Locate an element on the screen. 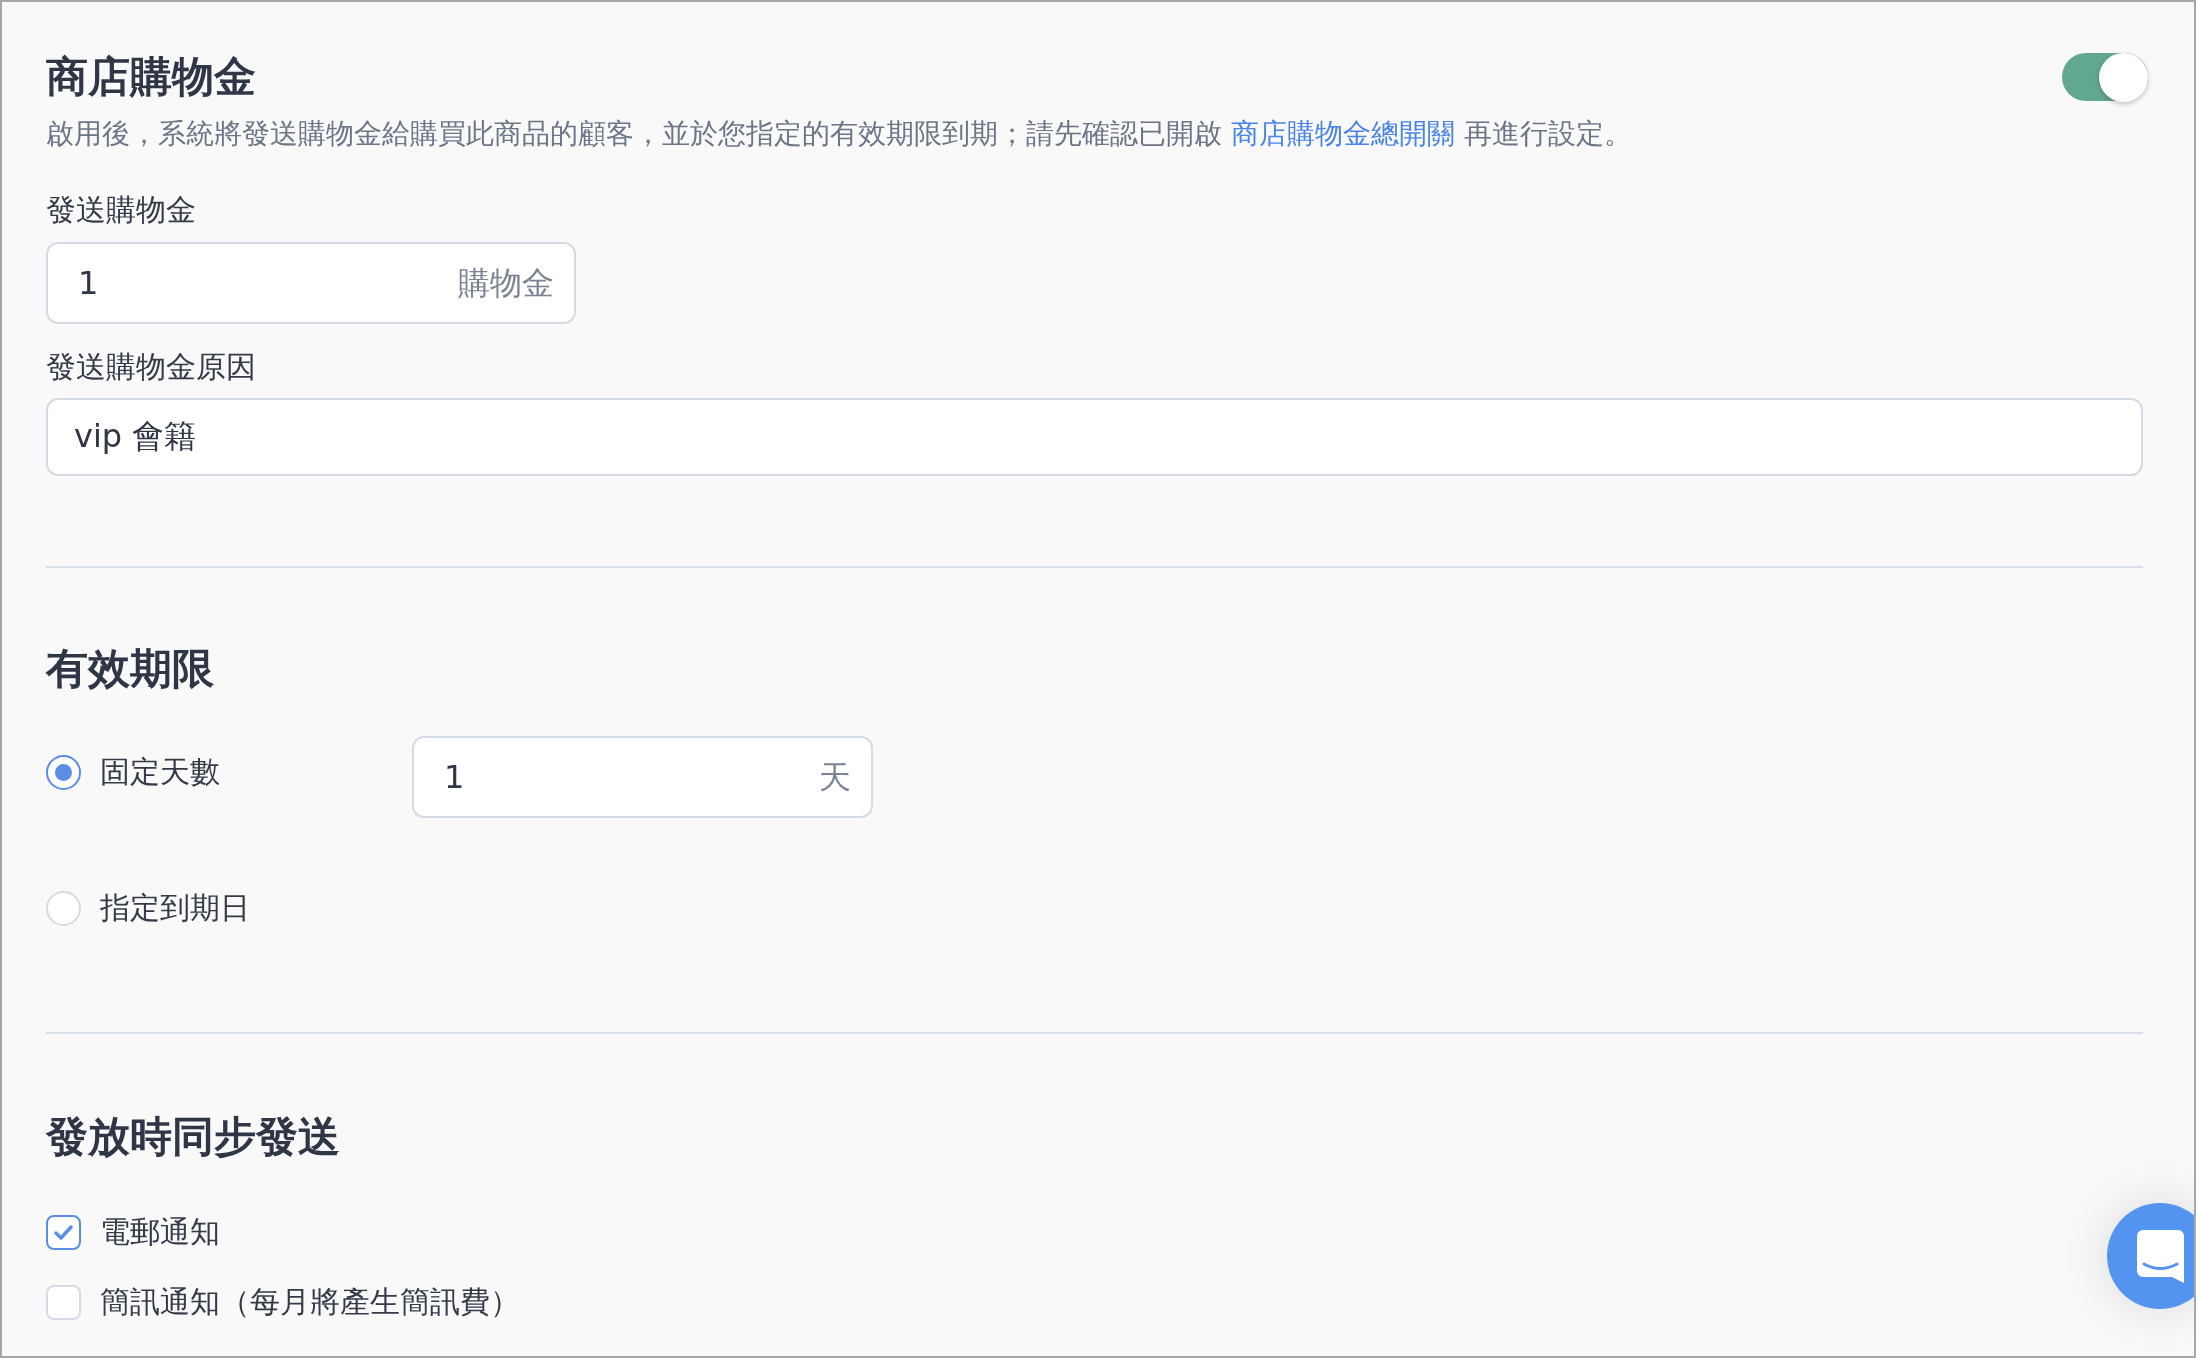 This screenshot has height=1358, width=2196. field-label: 發送購物金原因 is located at coordinates (151, 367).